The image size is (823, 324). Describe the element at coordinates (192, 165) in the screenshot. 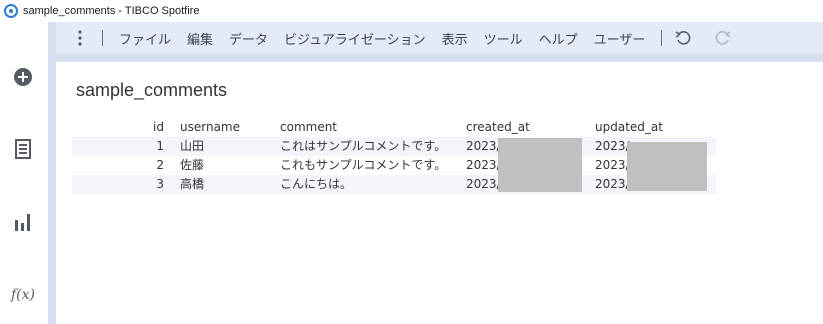

I see `cell-username: 佐藤` at that location.